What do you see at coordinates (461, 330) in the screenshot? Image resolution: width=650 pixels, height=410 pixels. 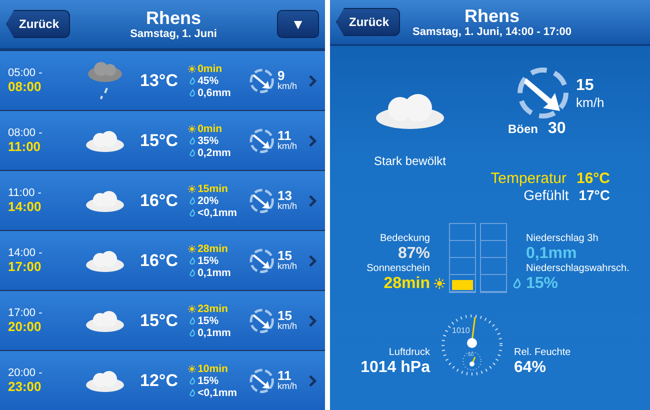 I see `gauge-scale-label: 1010` at bounding box center [461, 330].